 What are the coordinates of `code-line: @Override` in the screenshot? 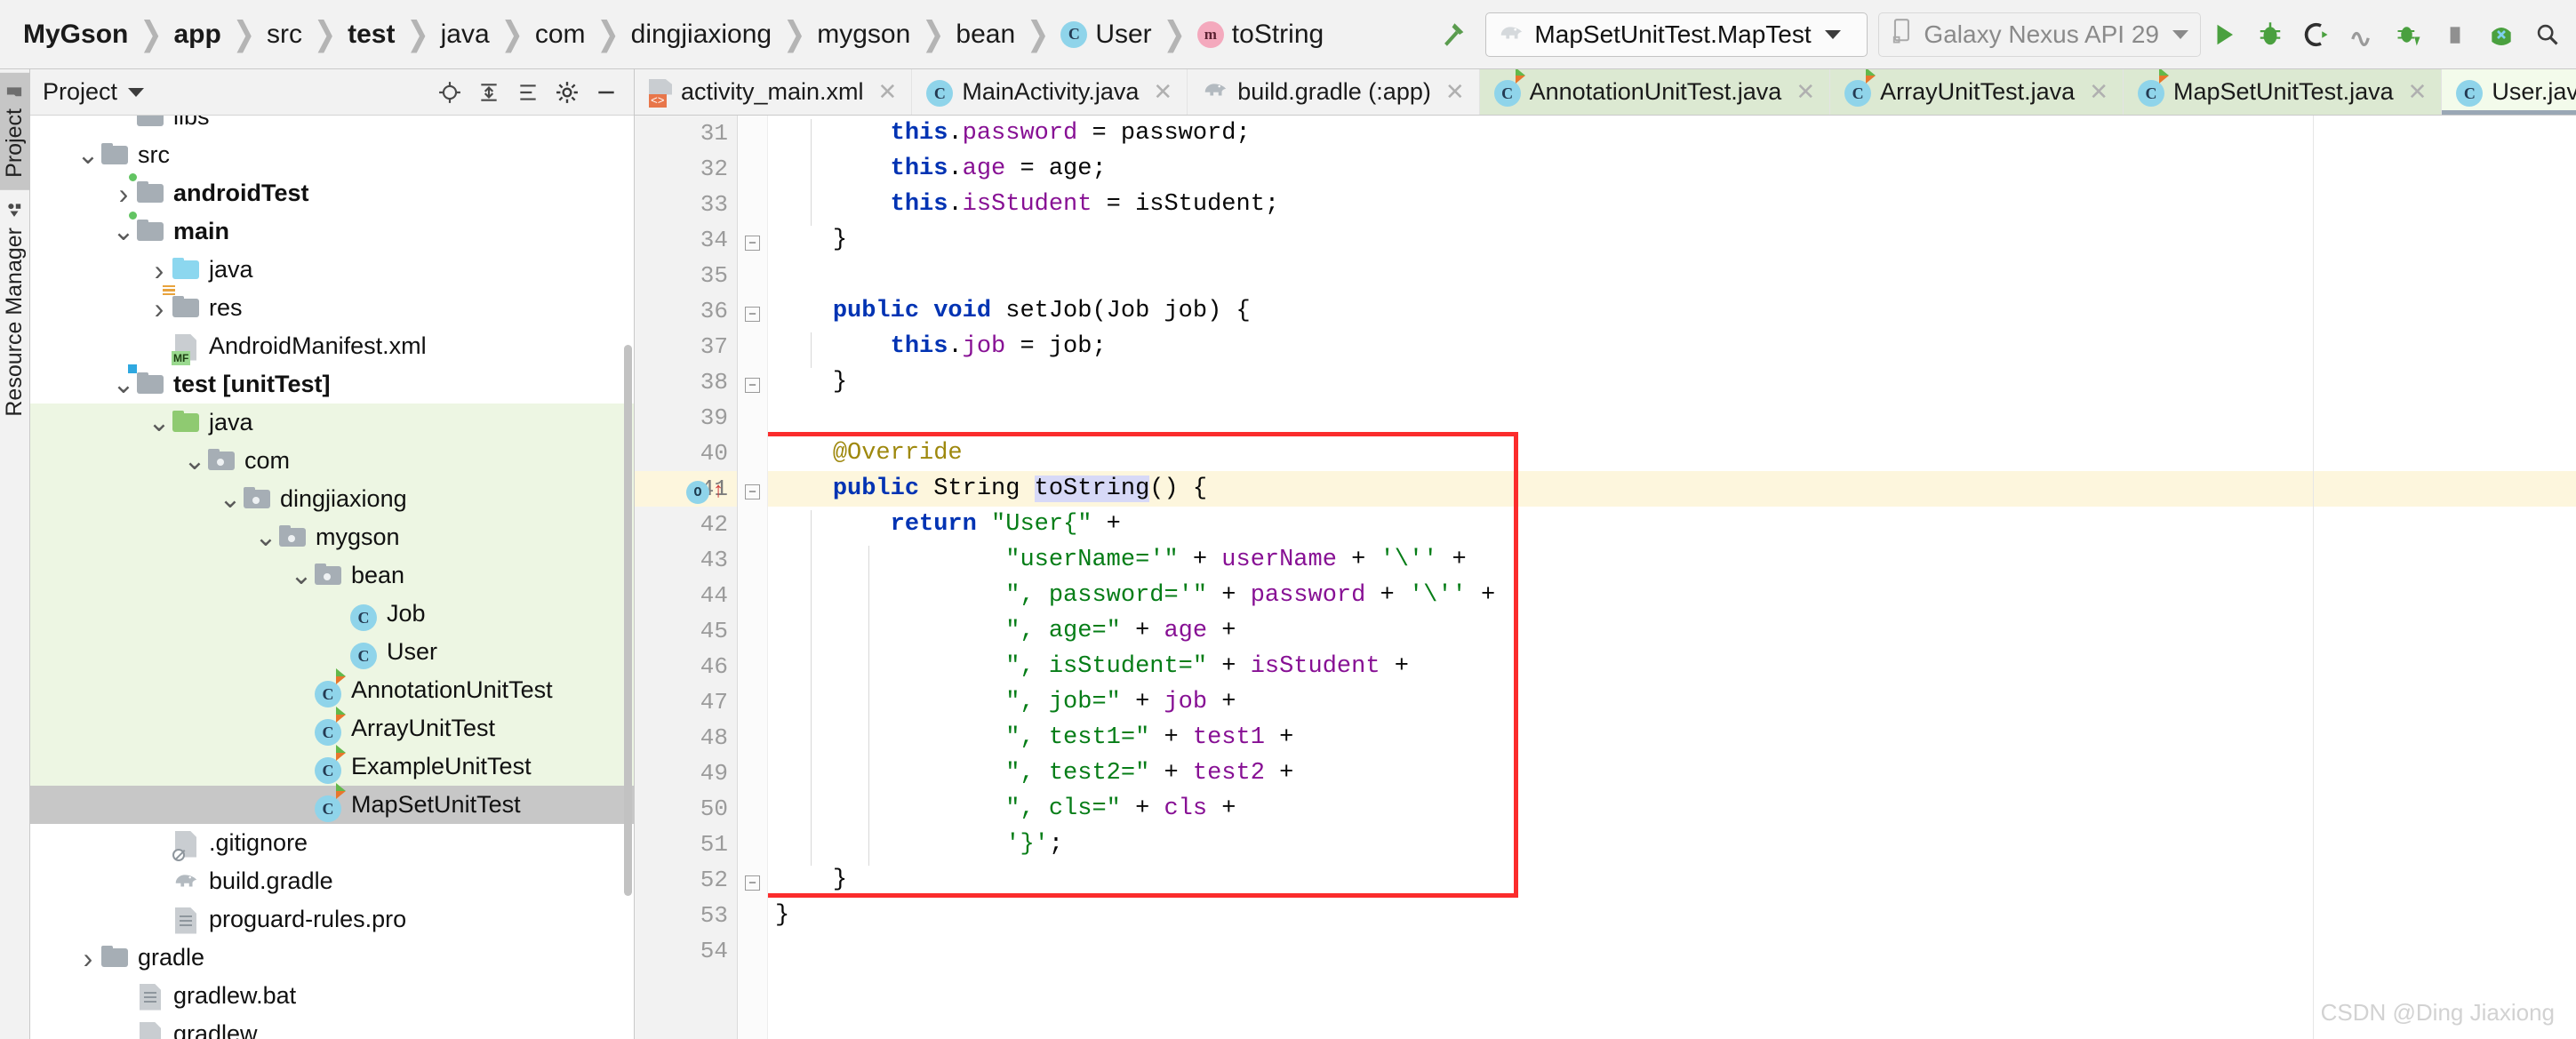 It's located at (1672, 453).